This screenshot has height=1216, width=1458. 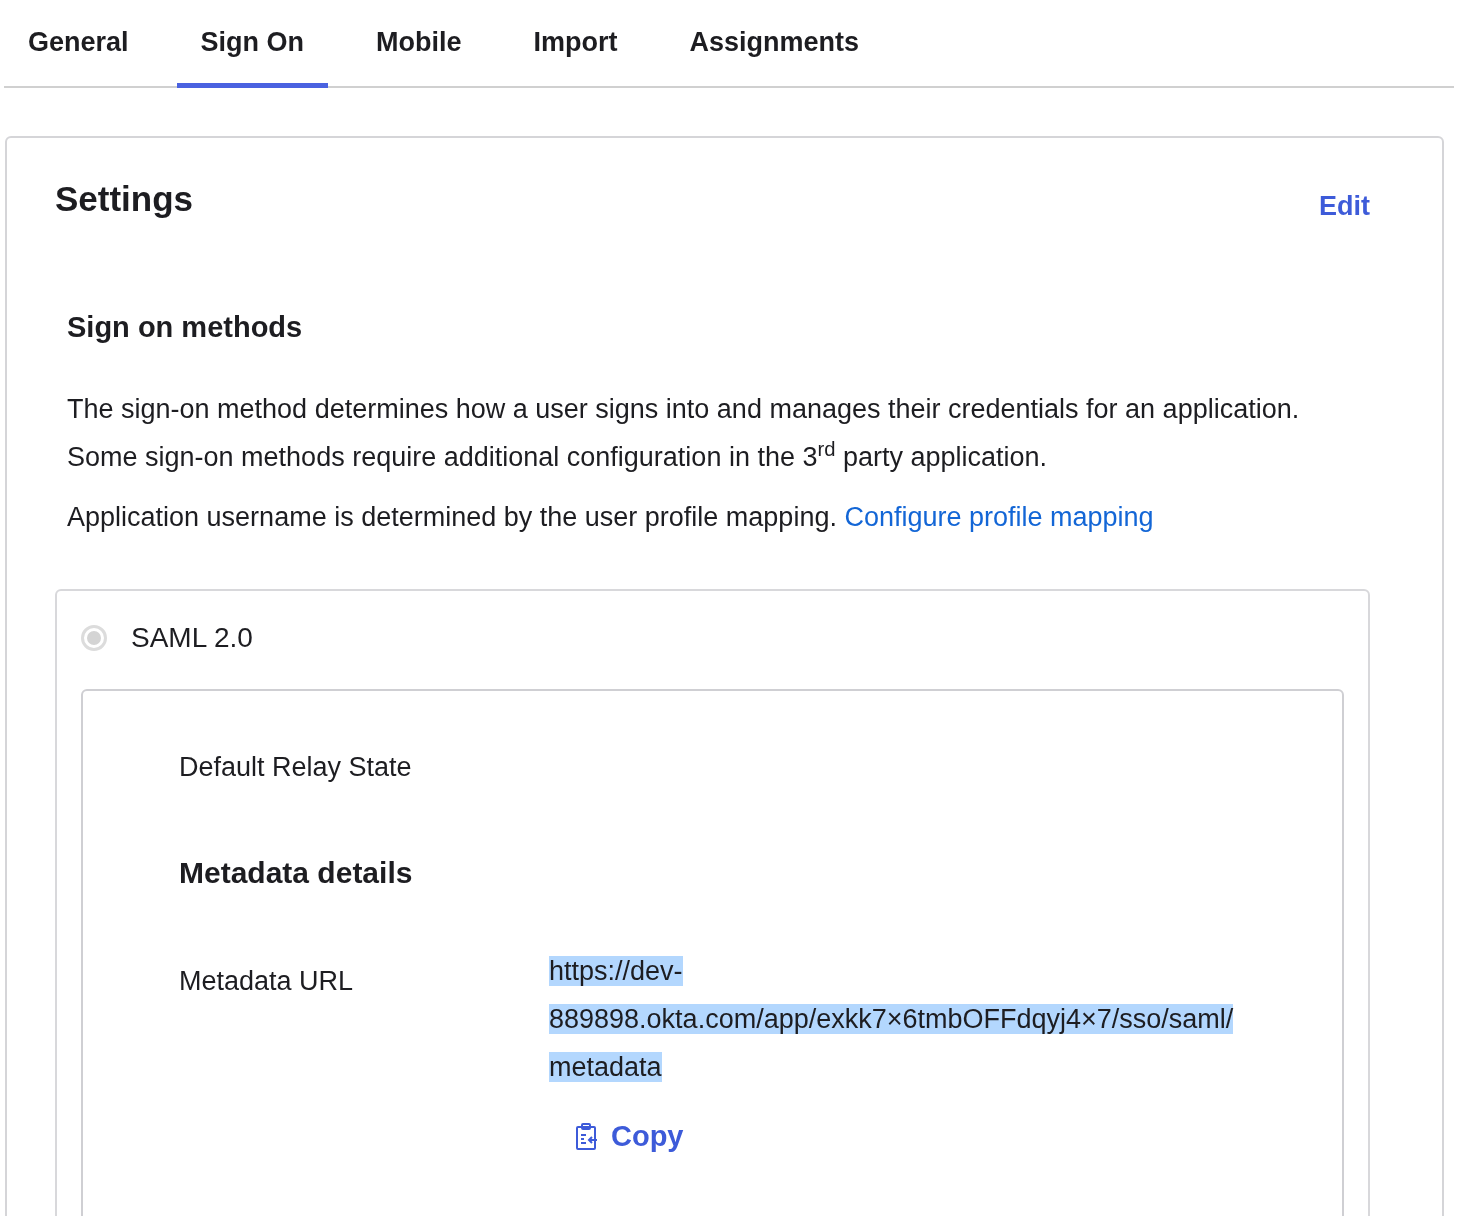 What do you see at coordinates (774, 44) in the screenshot?
I see `tab: Assignments` at bounding box center [774, 44].